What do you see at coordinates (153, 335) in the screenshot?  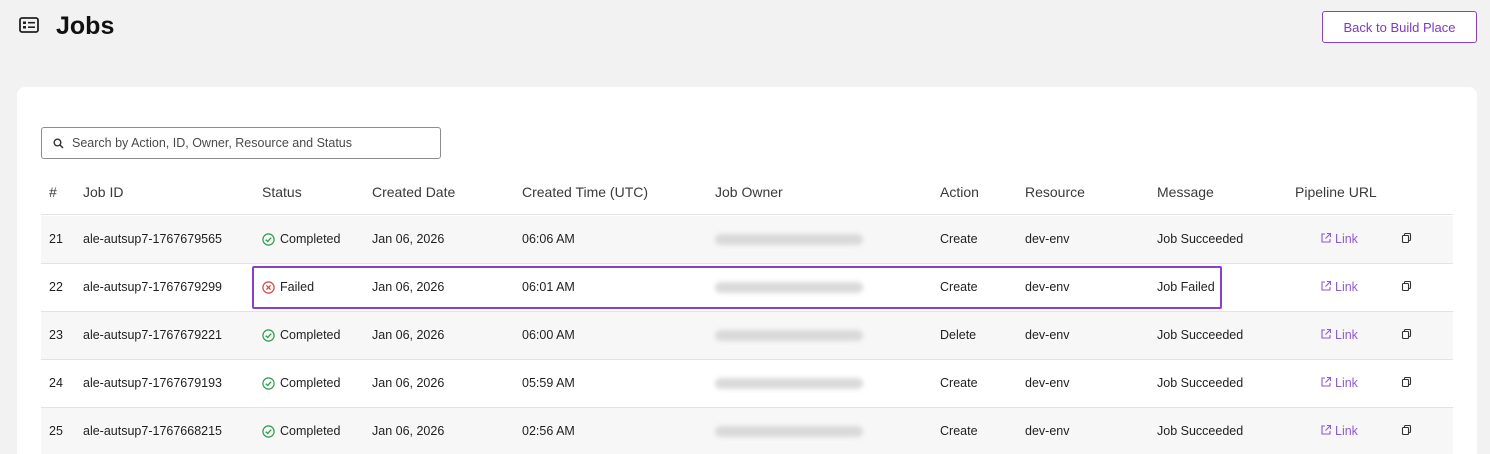 I see `job-id: ale-autsup7-1767679221` at bounding box center [153, 335].